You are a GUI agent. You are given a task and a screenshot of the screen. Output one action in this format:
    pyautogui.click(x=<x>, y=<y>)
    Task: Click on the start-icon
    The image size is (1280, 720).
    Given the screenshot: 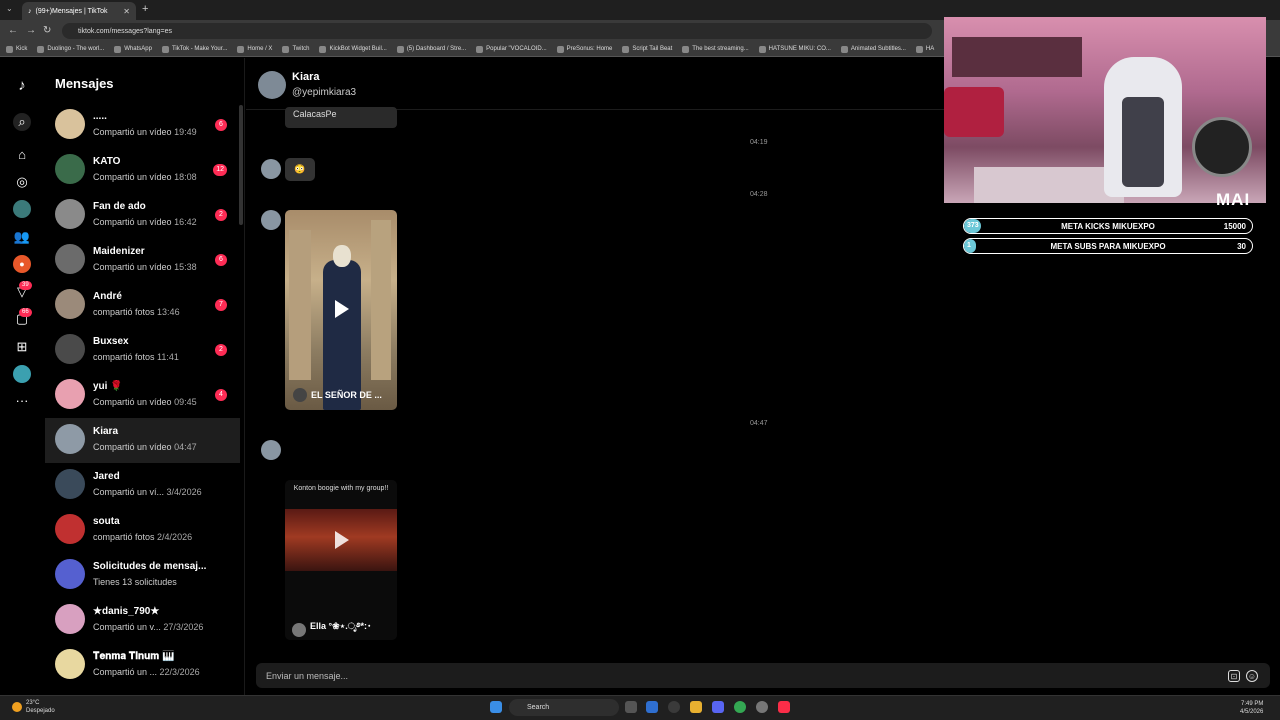 What is the action you would take?
    pyautogui.click(x=496, y=707)
    